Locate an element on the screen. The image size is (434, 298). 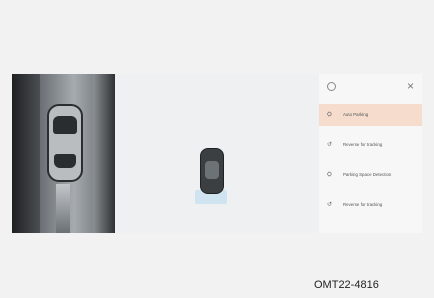
panel-header: × is located at coordinates (370, 87).